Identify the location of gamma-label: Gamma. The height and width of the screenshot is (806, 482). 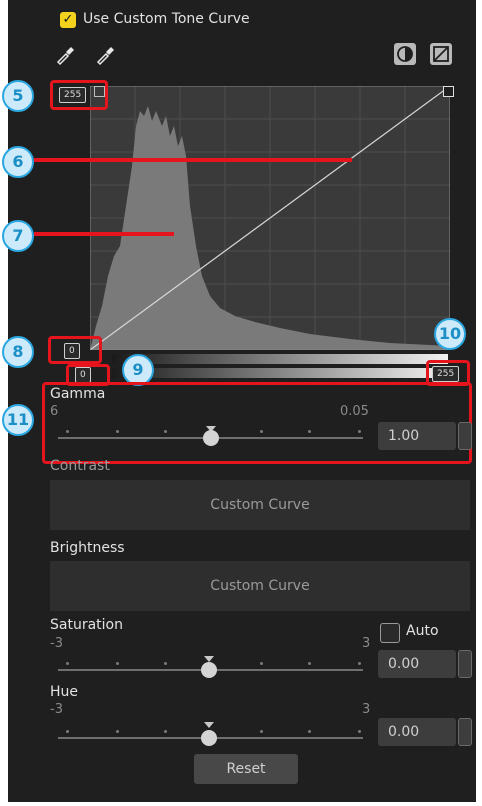
(78, 394).